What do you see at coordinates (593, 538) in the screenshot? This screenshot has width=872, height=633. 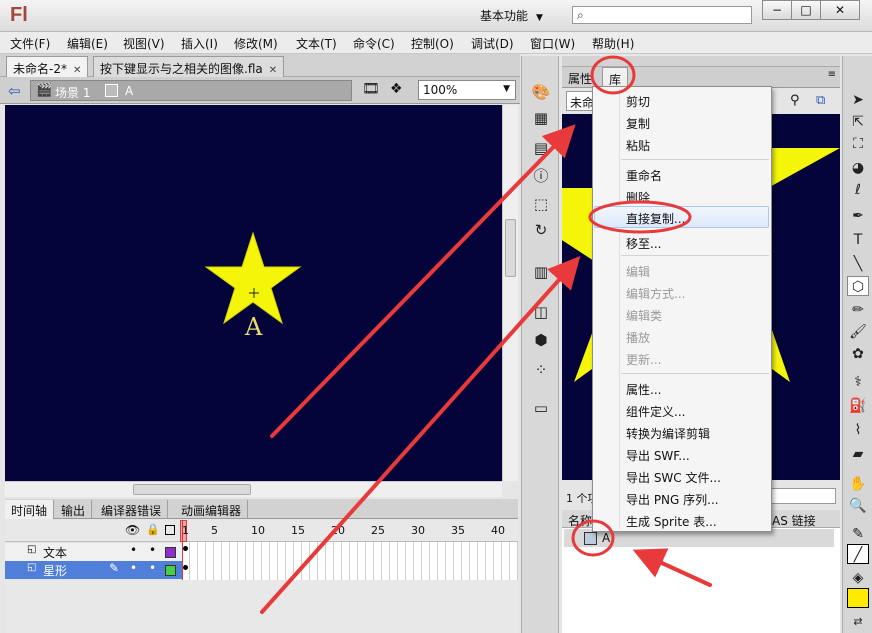 I see `annotation-circle-library-item` at bounding box center [593, 538].